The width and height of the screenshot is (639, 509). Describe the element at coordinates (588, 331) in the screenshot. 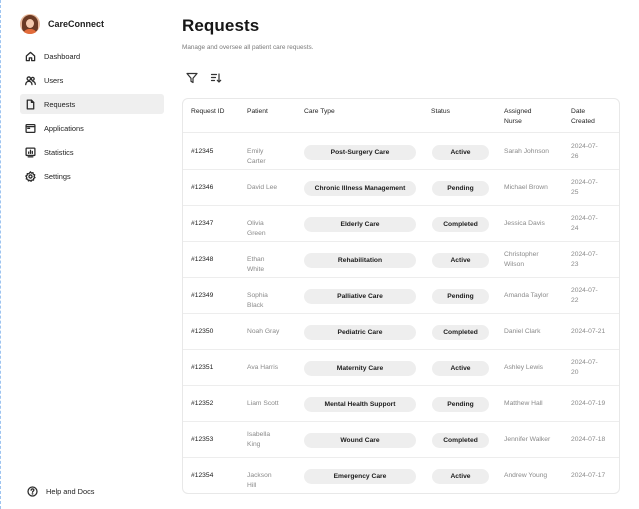

I see `date-created: 2024-07-21` at that location.